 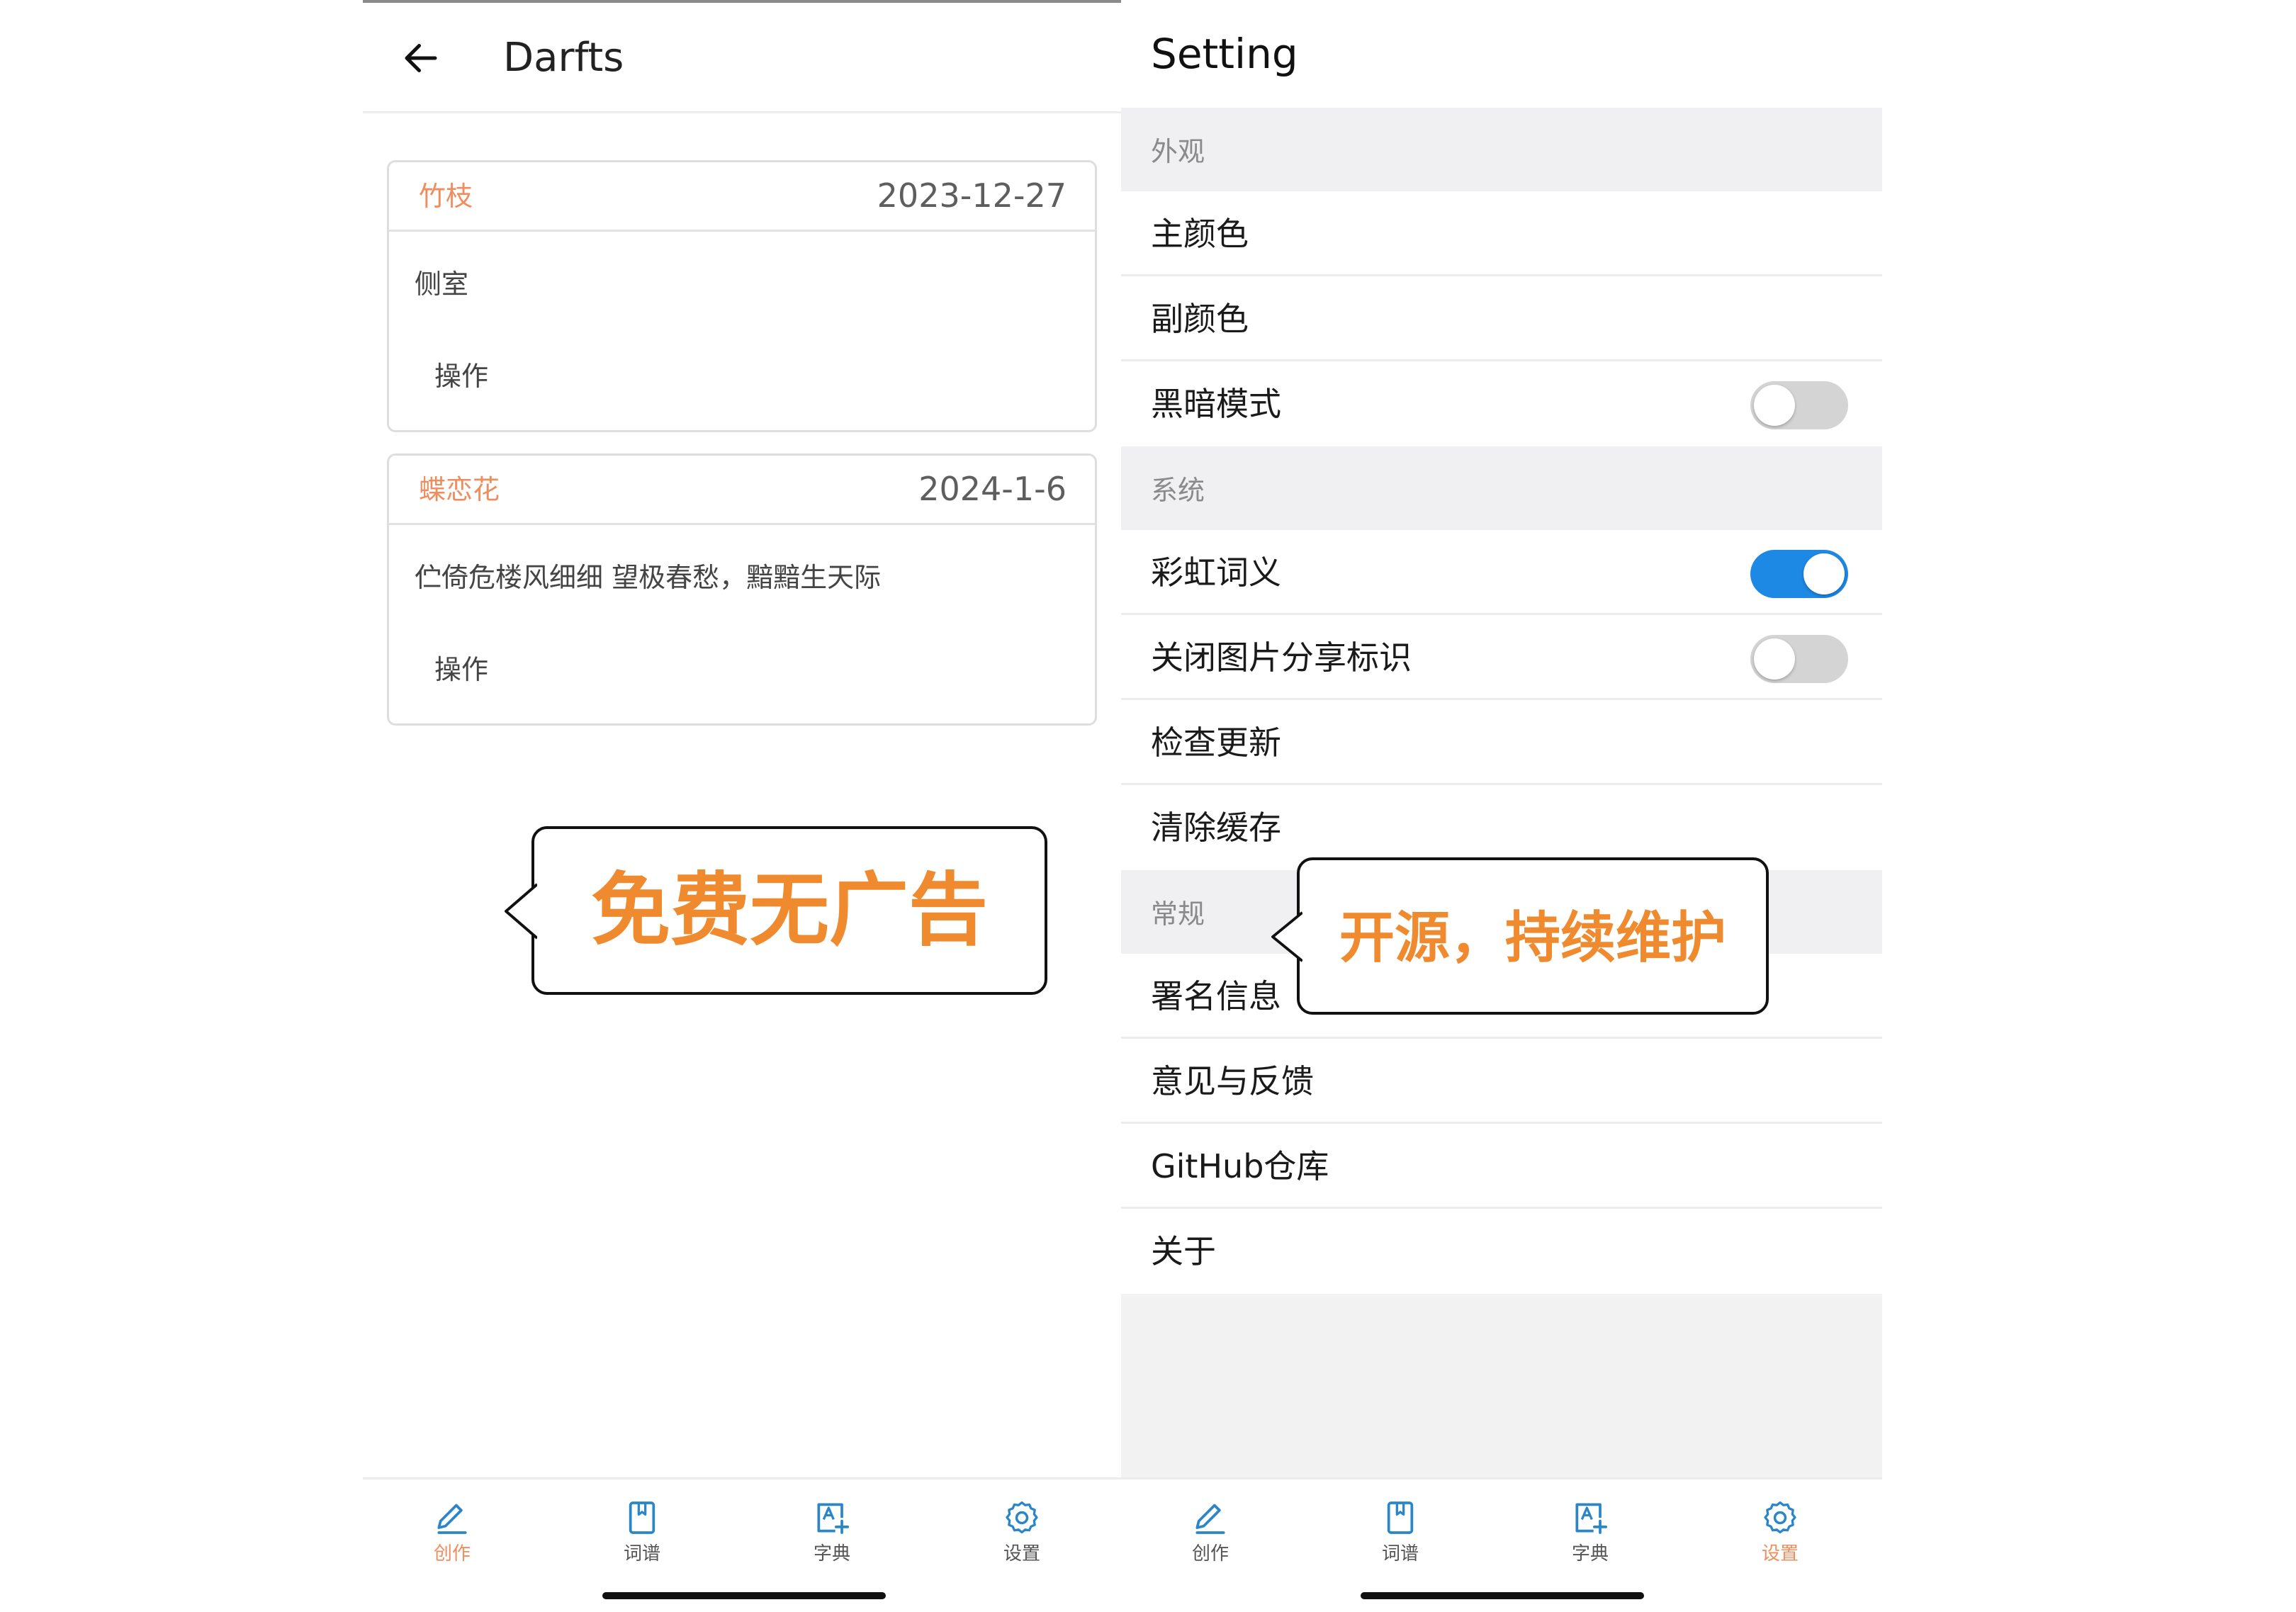 I want to click on draft-content: 侧室, so click(x=442, y=284).